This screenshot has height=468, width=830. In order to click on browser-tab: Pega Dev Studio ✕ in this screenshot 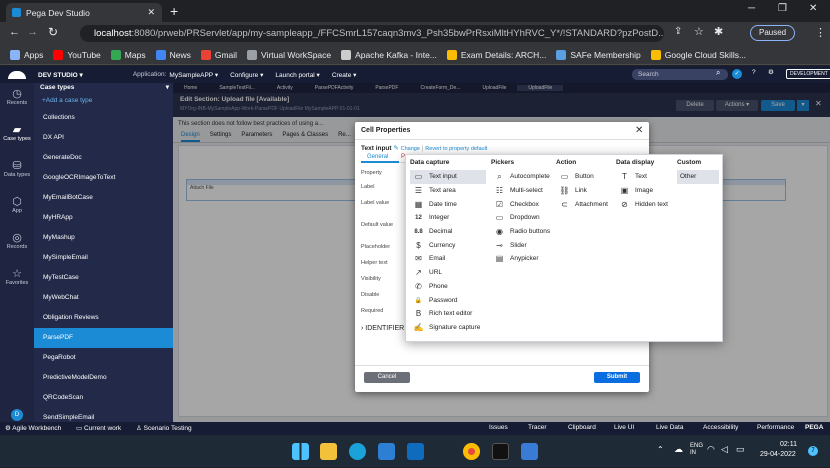, I will do `click(84, 12)`.